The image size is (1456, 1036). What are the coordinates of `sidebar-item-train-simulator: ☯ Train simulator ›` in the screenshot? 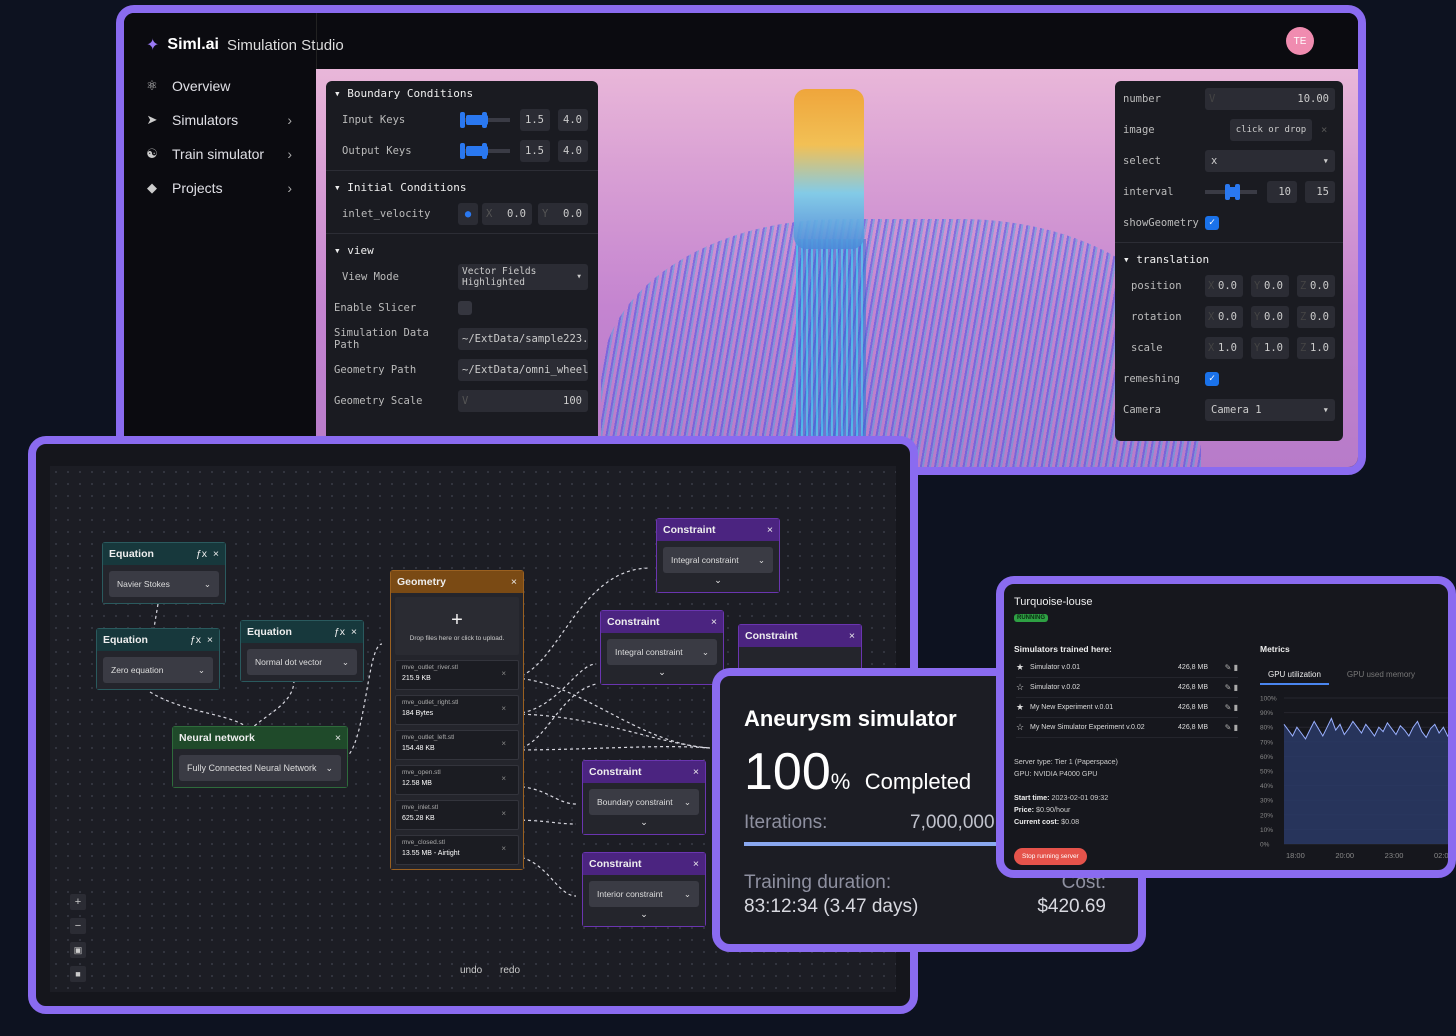 It's located at (220, 154).